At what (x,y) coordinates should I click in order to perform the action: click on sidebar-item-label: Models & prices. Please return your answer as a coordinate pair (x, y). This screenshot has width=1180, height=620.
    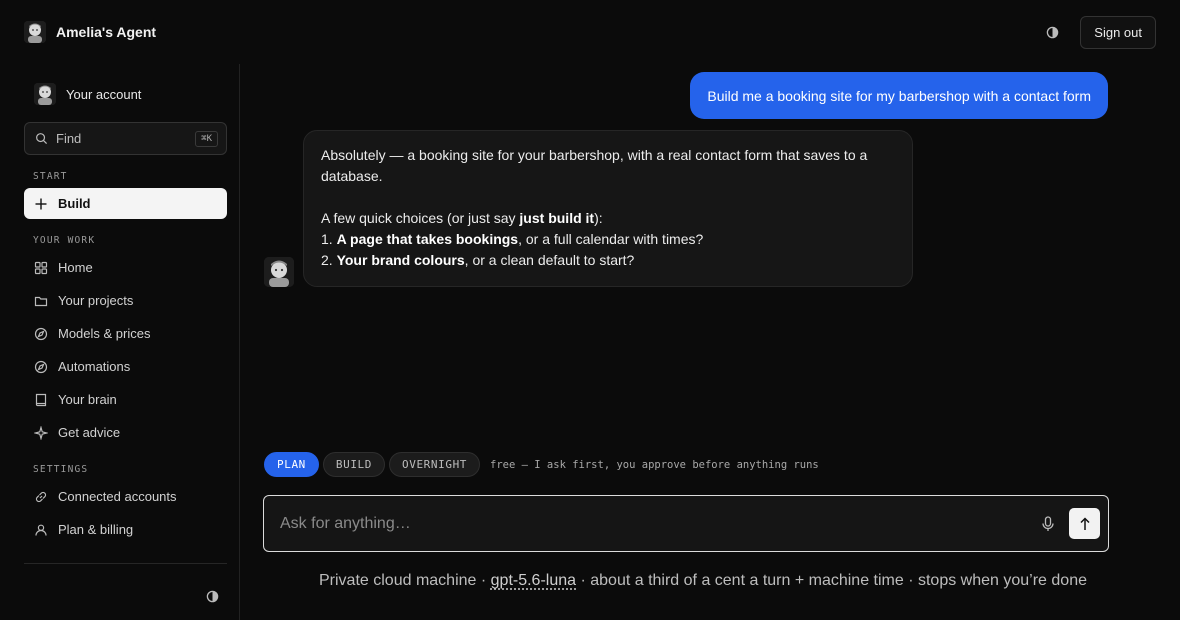
    Looking at the image, I should click on (104, 333).